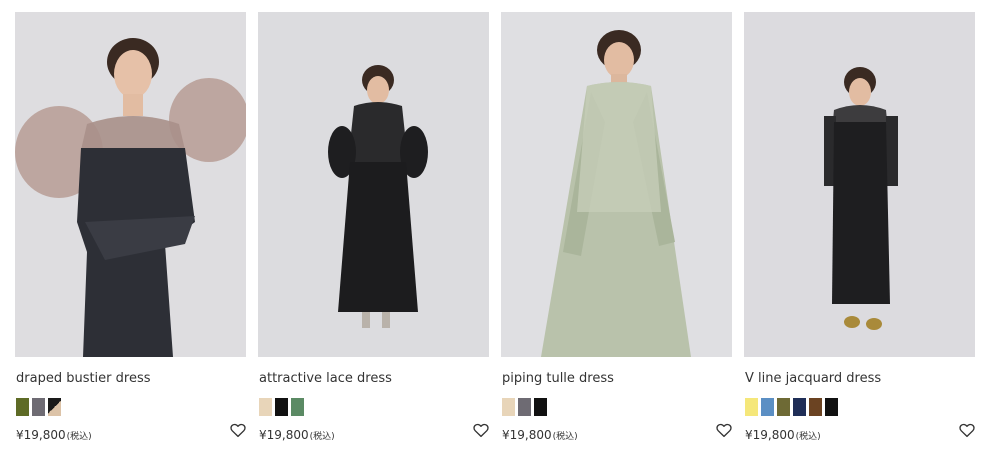  Describe the element at coordinates (325, 378) in the screenshot. I see `product-name: attractive lace dress` at that location.